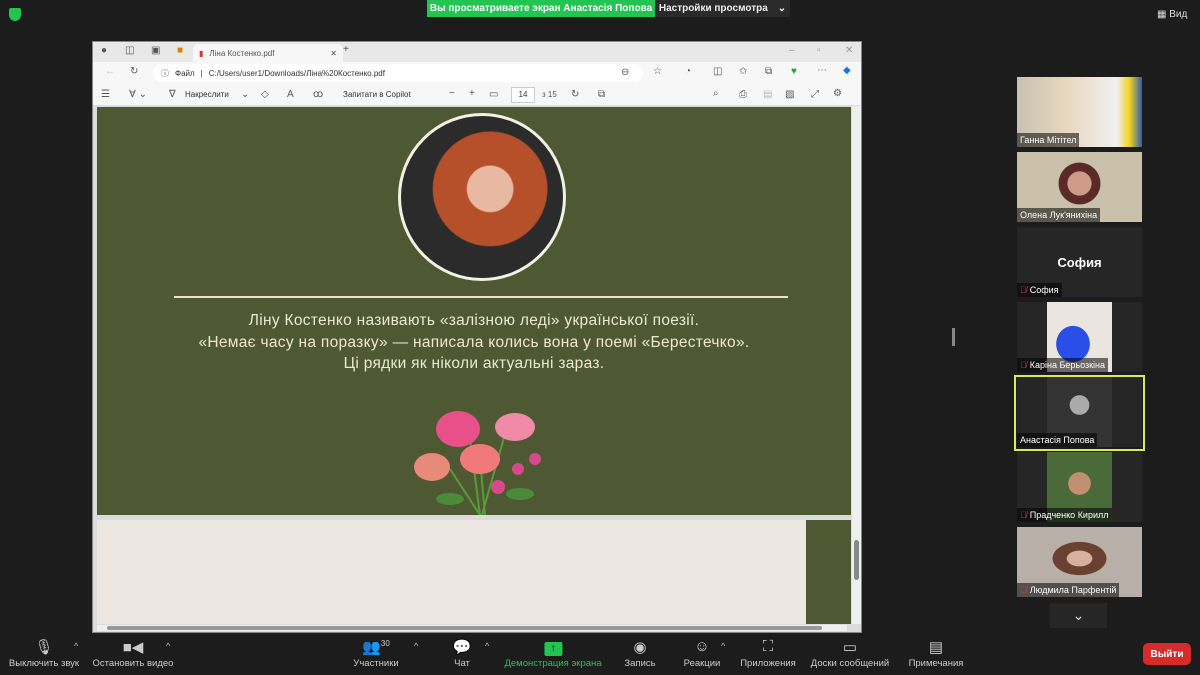 The height and width of the screenshot is (675, 1200). Describe the element at coordinates (268, 53) in the screenshot. I see `tab-pdf: ▮ Ліна Костенко.pdf ✕` at that location.